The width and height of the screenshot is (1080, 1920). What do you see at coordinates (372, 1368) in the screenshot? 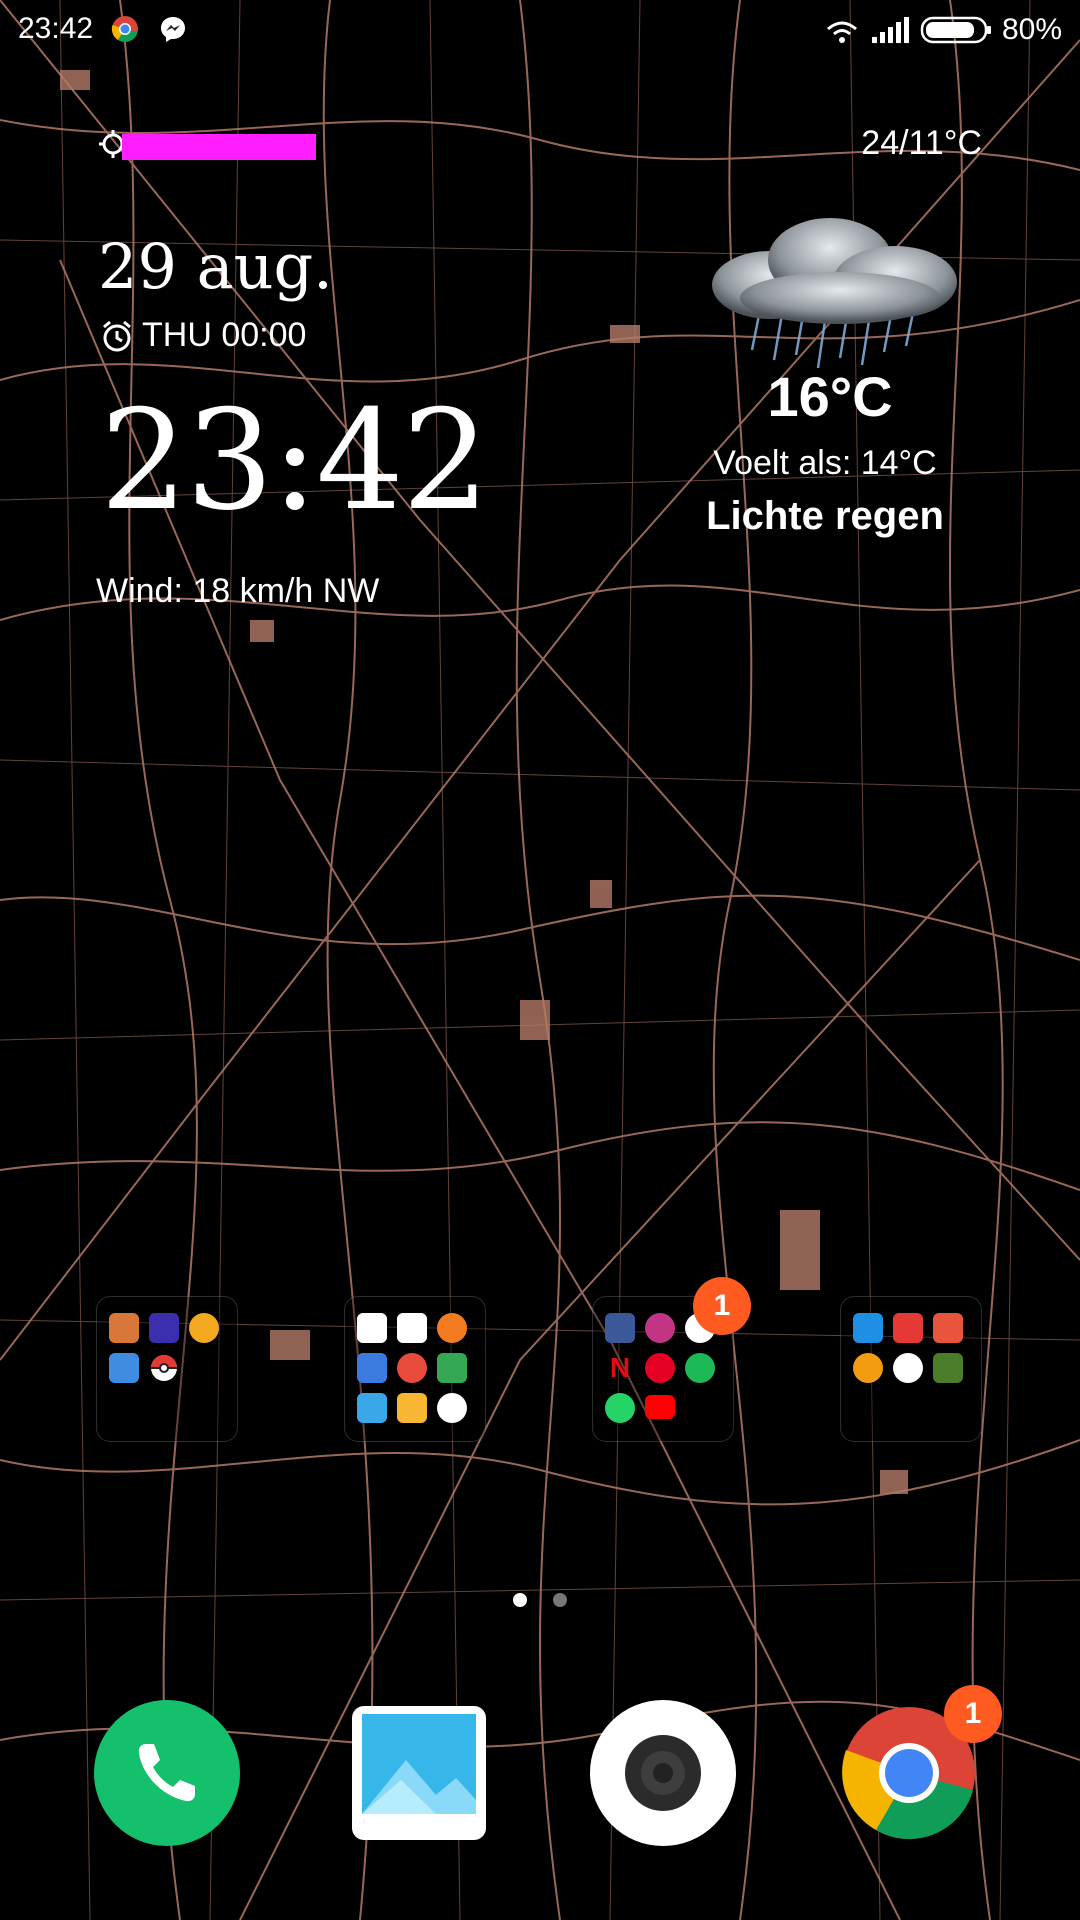
I see `calendar-icon` at bounding box center [372, 1368].